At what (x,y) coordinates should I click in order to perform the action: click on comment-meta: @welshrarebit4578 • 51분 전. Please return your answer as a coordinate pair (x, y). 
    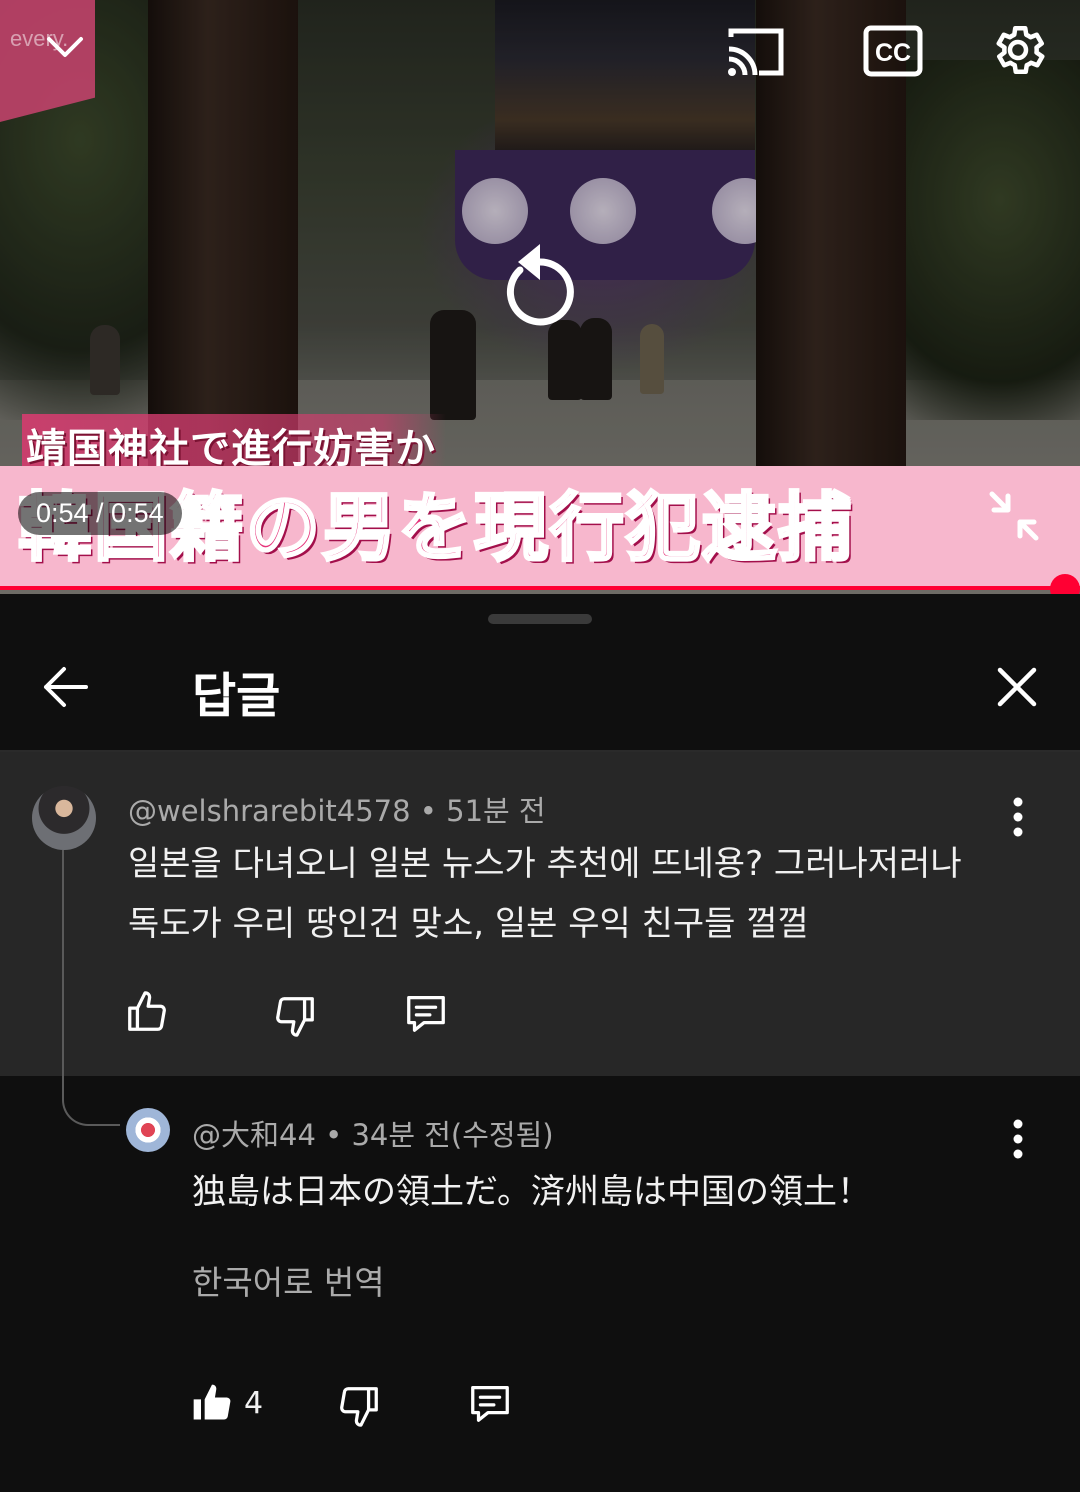
    Looking at the image, I should click on (337, 809).